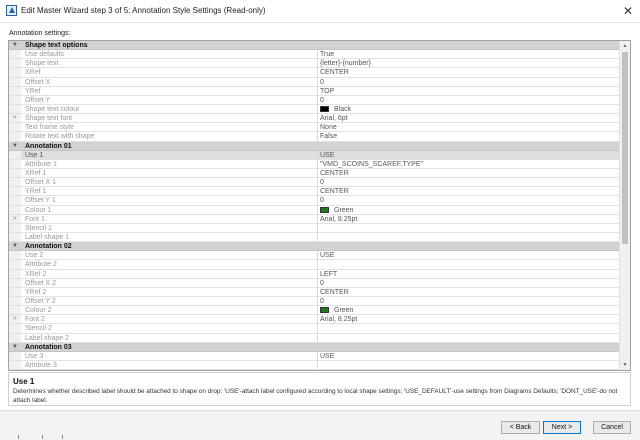 This screenshot has height=440, width=640. I want to click on property-row: Offset Y 0, so click(314, 100).